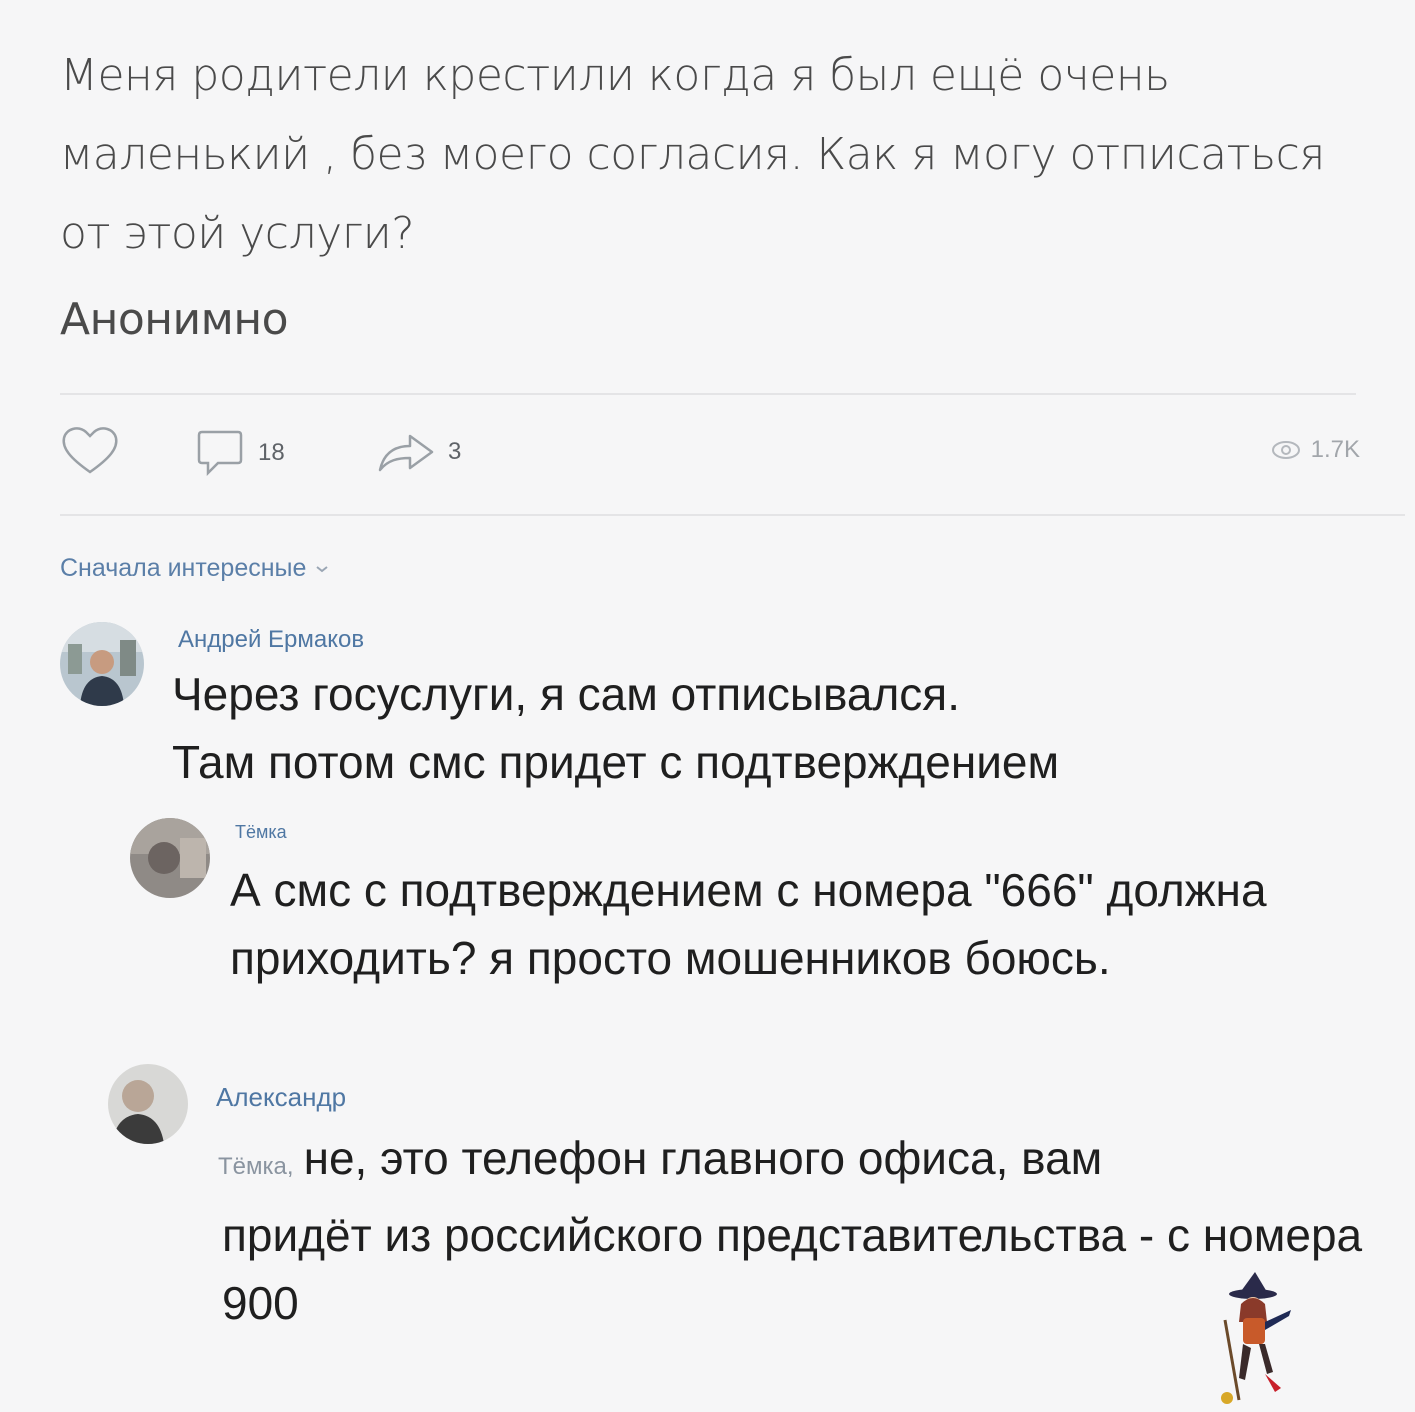 The image size is (1415, 1412). I want to click on comment-text-line: не, это телефон главного офиса, вам, so click(703, 1158).